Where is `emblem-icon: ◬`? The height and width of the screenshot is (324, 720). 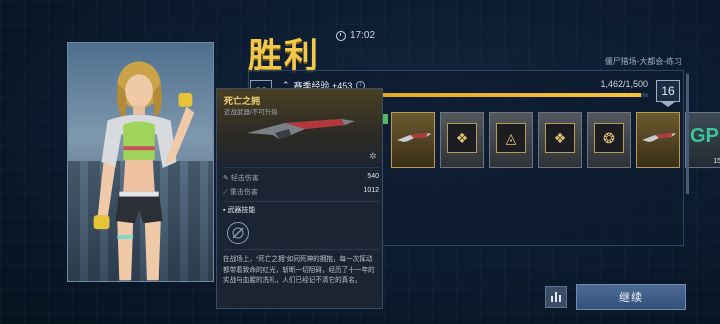
emblem-icon: ◬ is located at coordinates (511, 138).